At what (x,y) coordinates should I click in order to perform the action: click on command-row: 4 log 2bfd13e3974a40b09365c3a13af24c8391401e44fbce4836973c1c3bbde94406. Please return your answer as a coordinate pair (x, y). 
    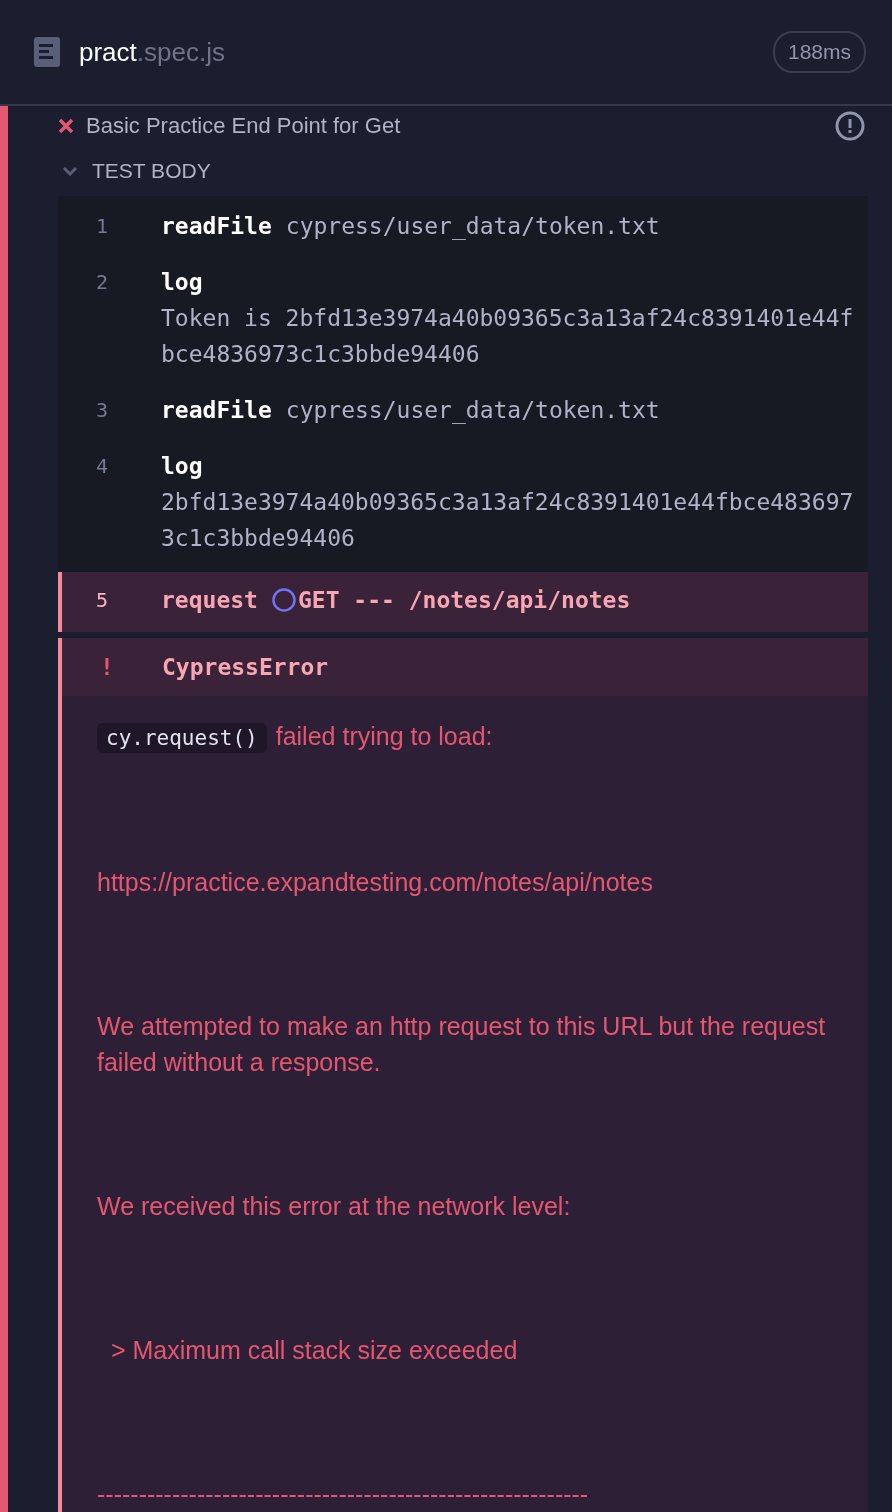
    Looking at the image, I should click on (463, 508).